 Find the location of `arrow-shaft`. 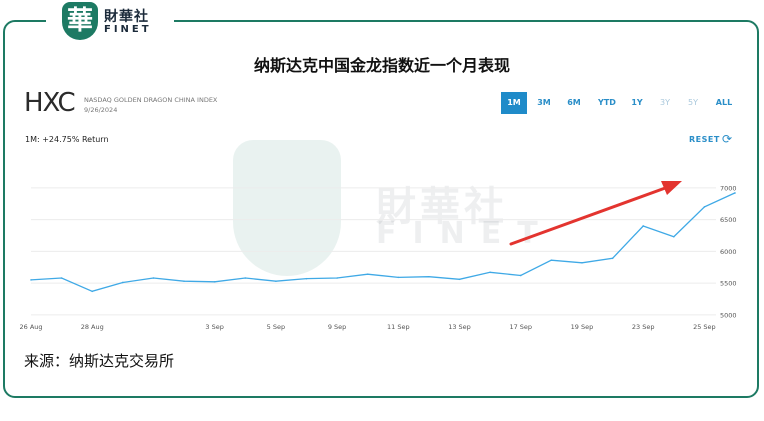

arrow-shaft is located at coordinates (589, 215).